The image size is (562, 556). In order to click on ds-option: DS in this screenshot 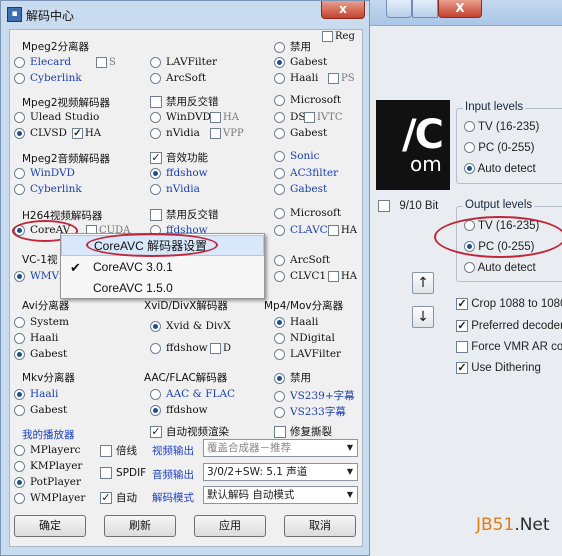, I will do `click(290, 117)`.